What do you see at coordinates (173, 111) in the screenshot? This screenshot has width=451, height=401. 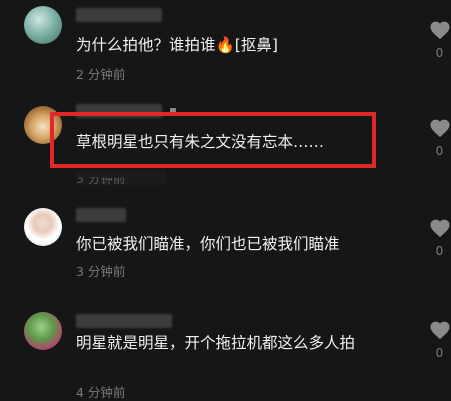 I see `username-dot` at bounding box center [173, 111].